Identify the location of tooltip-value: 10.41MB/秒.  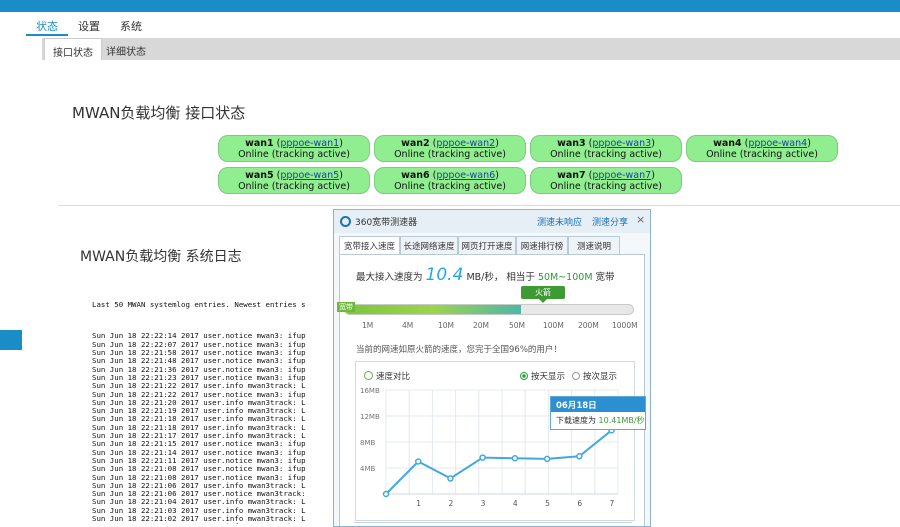
(621, 420).